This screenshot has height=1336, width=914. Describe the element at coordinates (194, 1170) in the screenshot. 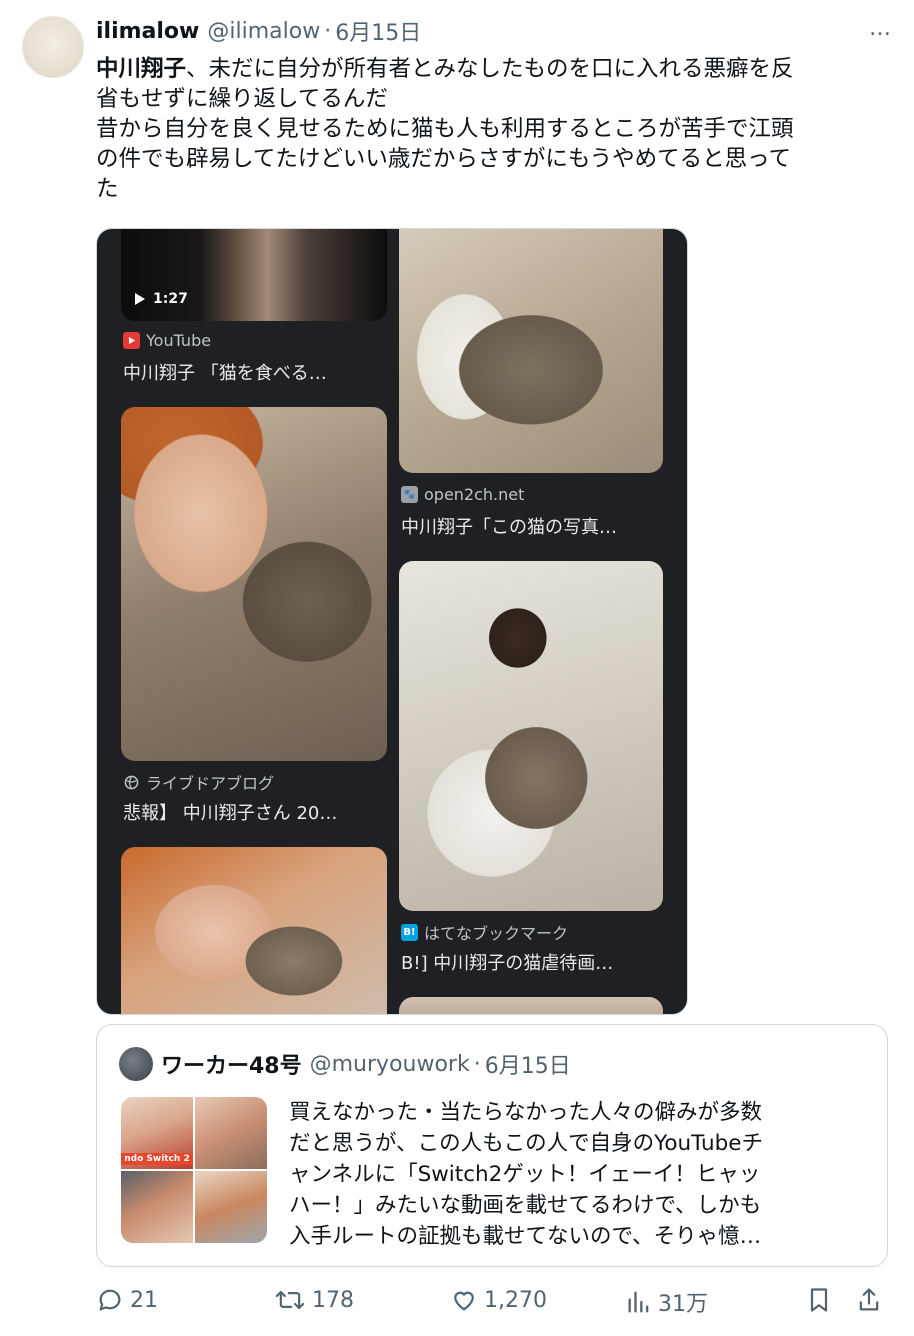

I see `quoted-tweet-thumbnail: ndo Switch 2` at that location.